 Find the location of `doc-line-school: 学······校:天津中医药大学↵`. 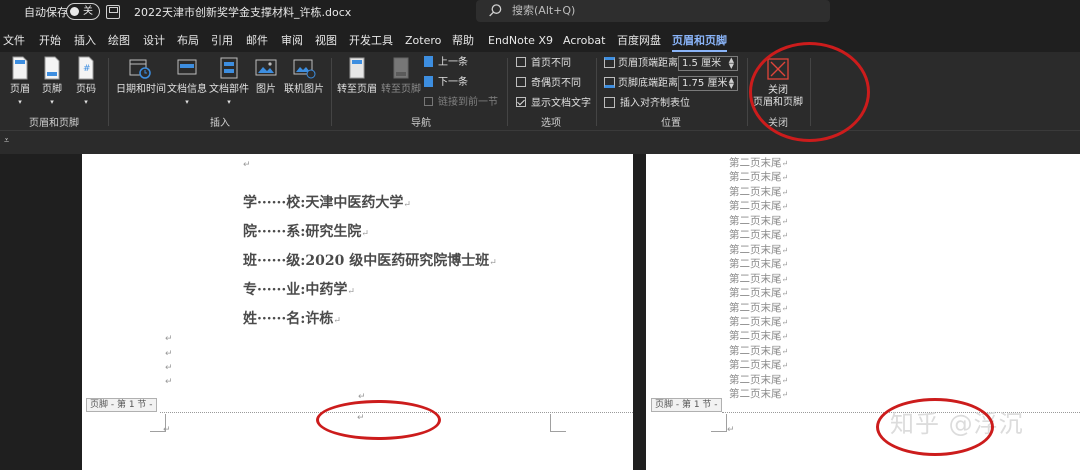

doc-line-school: 学······校:天津中医药大学↵ is located at coordinates (327, 202).